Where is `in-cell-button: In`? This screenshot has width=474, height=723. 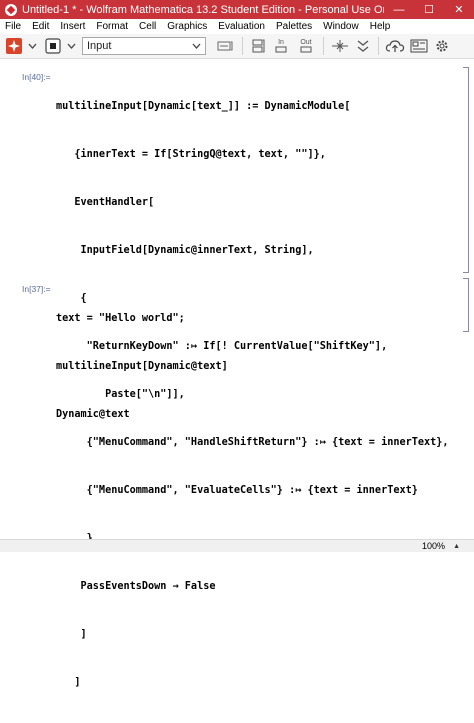 in-cell-button: In is located at coordinates (281, 46).